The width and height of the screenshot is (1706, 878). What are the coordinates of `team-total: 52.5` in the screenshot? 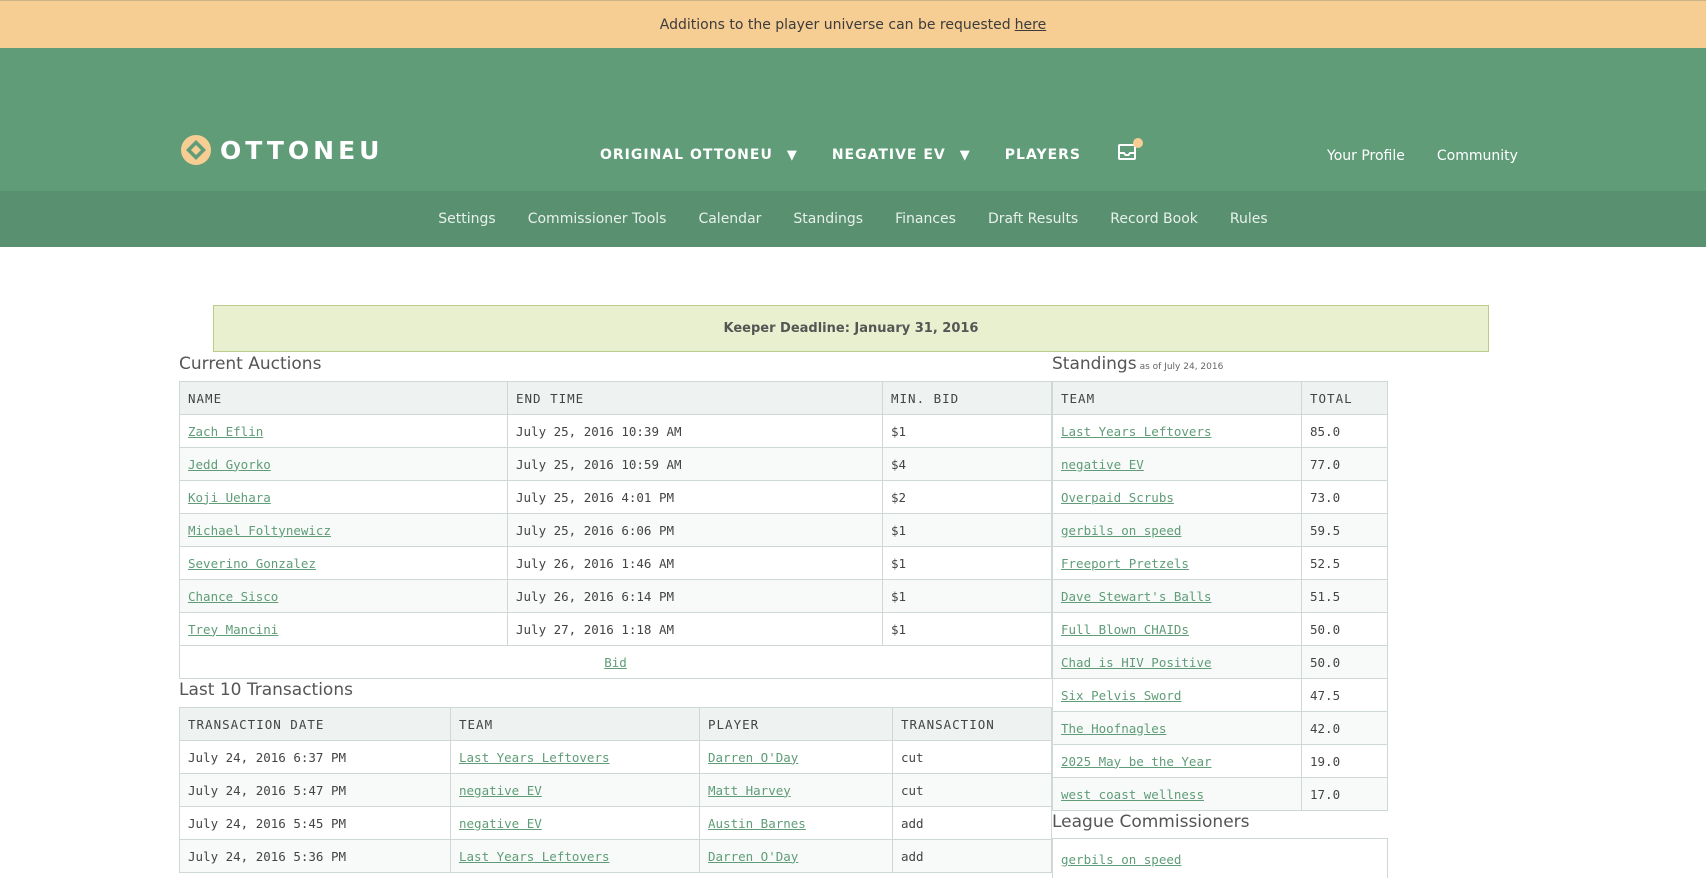 It's located at (1344, 563).